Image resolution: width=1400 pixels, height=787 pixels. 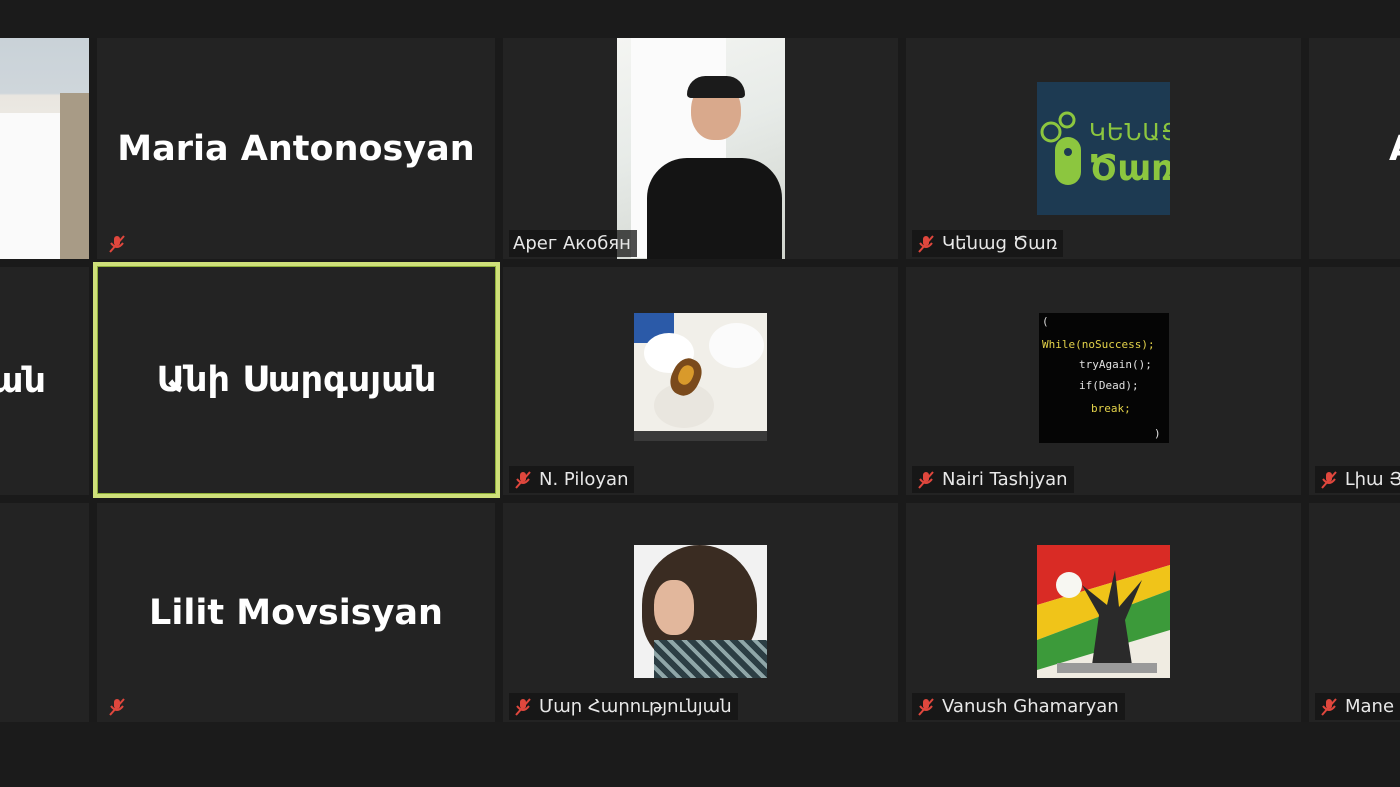 I want to click on participant-tile-arev: Арег Акобян, so click(x=700, y=148).